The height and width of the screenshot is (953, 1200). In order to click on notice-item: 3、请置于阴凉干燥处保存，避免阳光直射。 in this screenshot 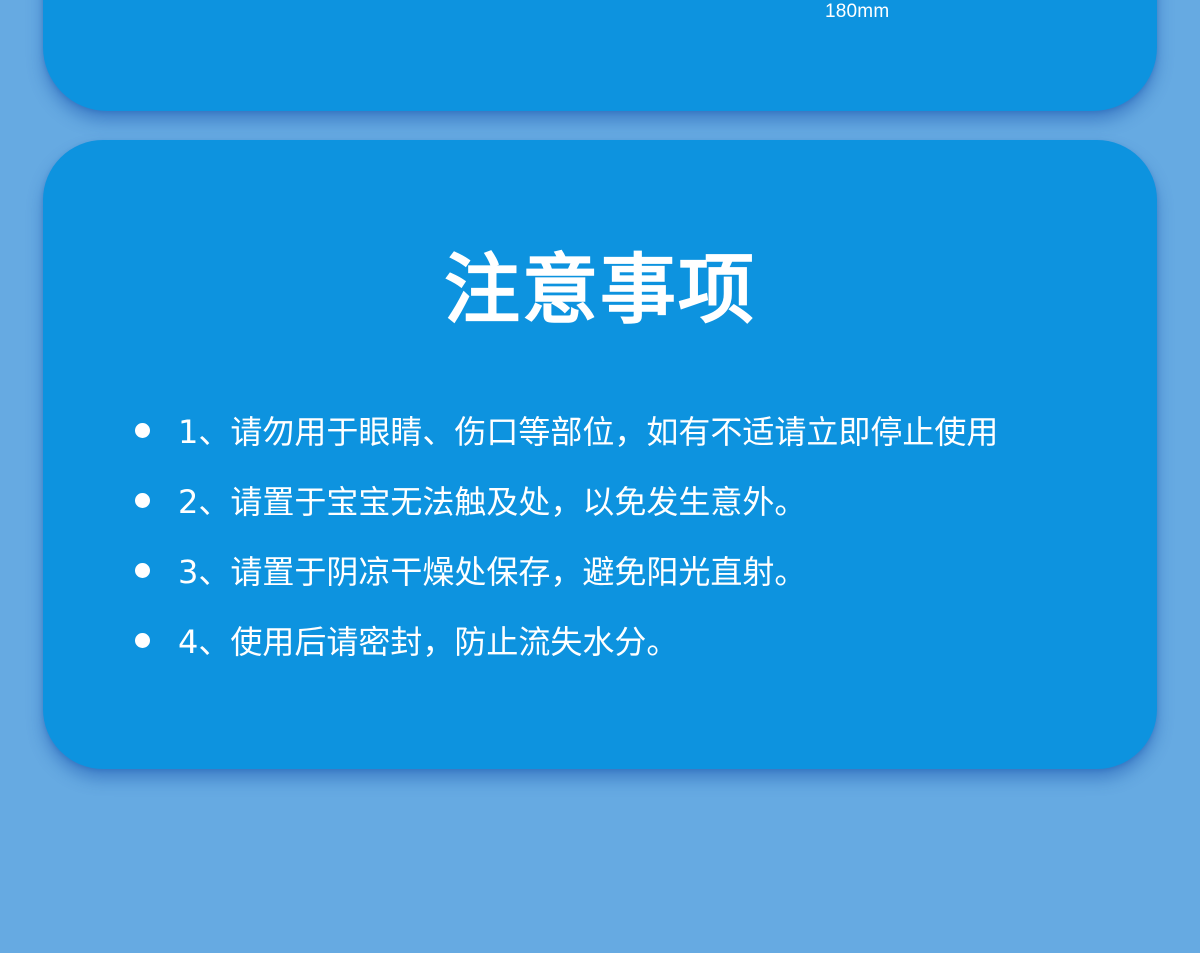, I will do `click(566, 570)`.